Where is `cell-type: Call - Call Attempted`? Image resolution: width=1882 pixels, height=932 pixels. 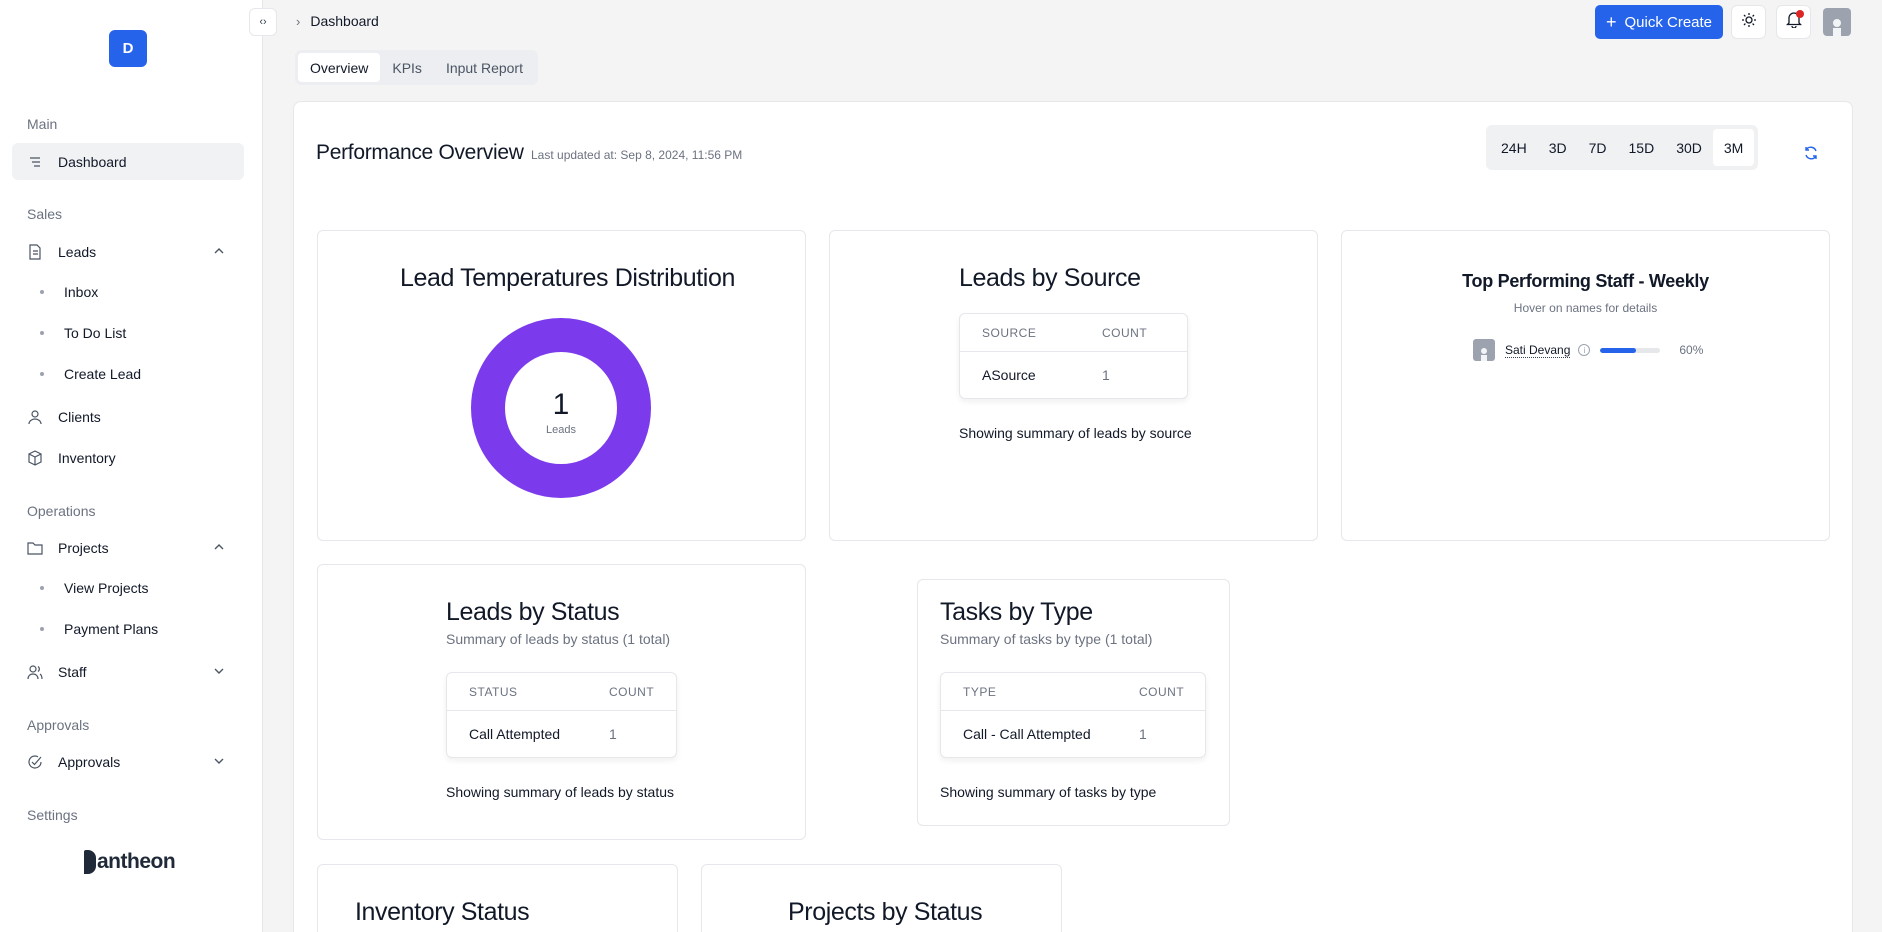 cell-type: Call - Call Attempted is located at coordinates (1027, 734).